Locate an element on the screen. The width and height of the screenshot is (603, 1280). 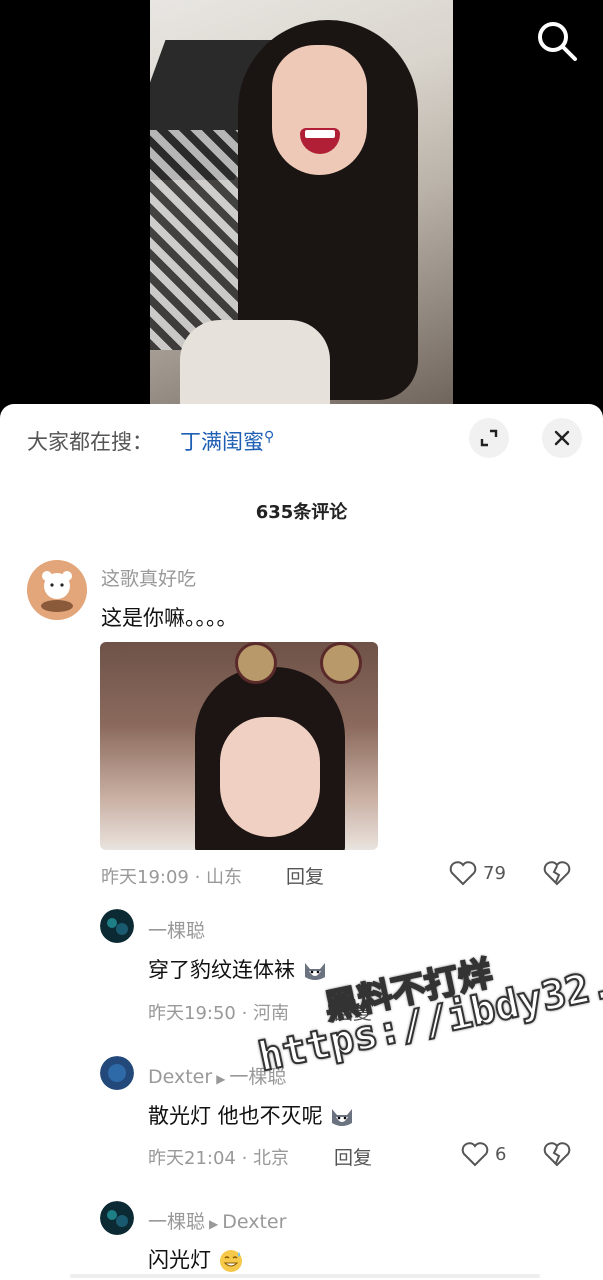
like-count: 6 is located at coordinates (501, 1154).